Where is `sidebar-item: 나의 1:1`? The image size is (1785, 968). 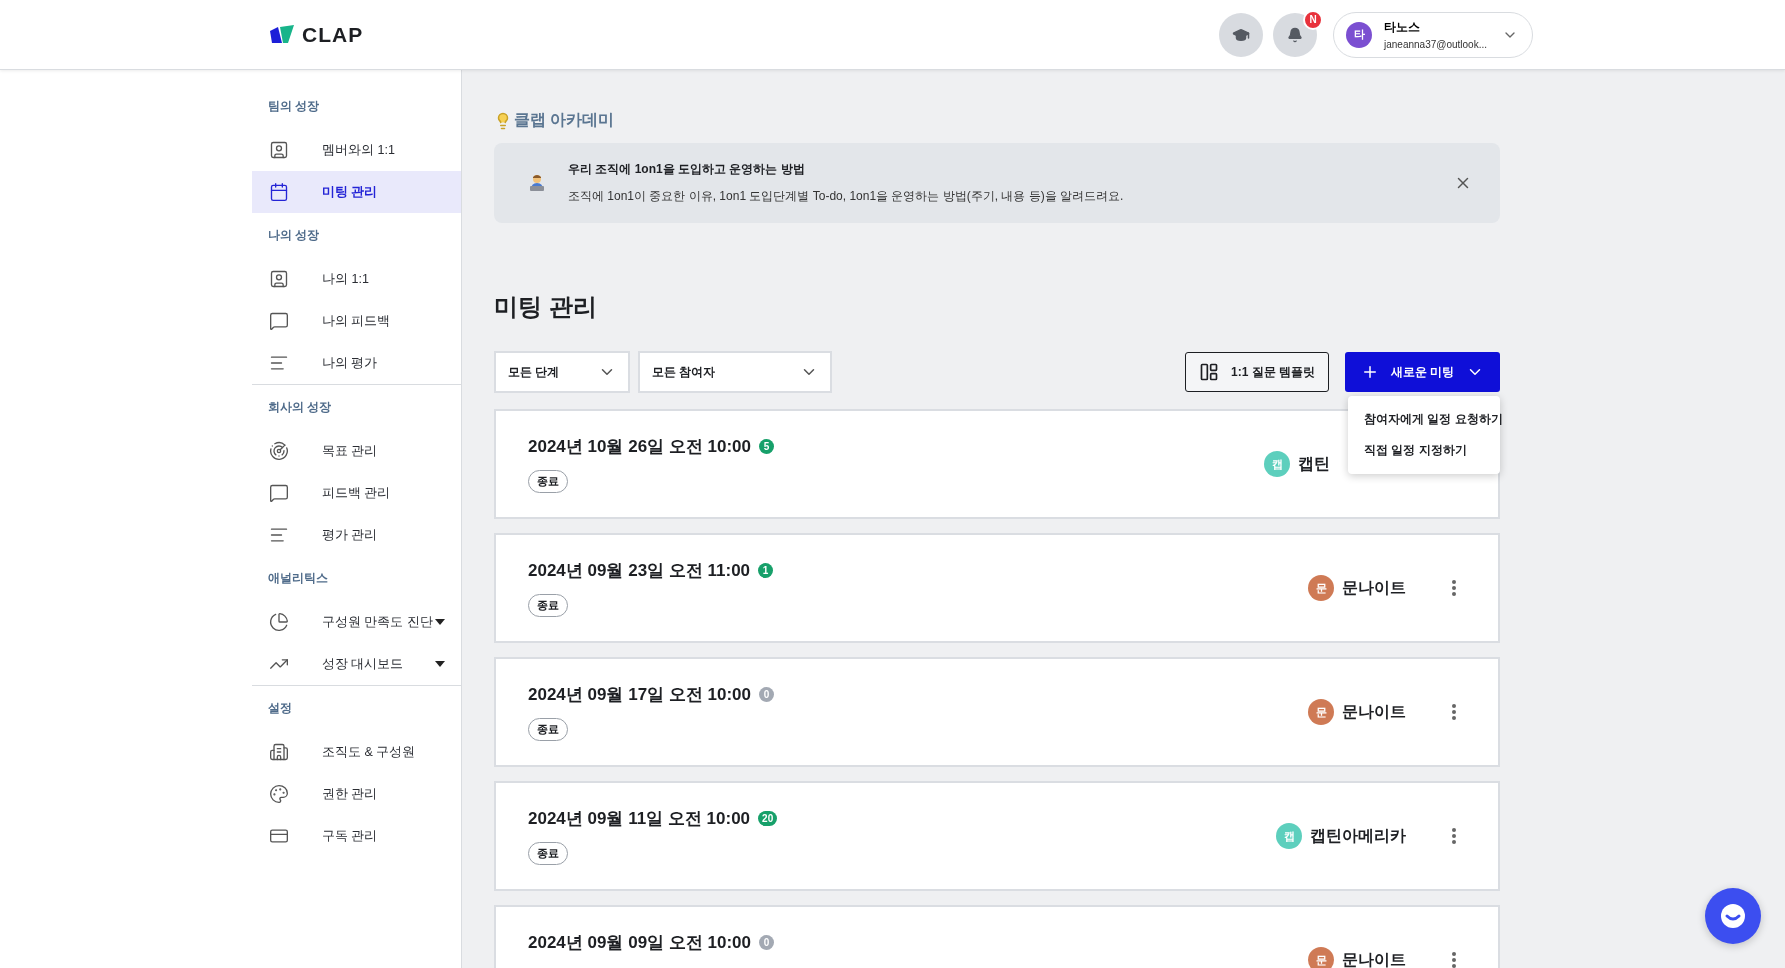 sidebar-item: 나의 1:1 is located at coordinates (356, 279).